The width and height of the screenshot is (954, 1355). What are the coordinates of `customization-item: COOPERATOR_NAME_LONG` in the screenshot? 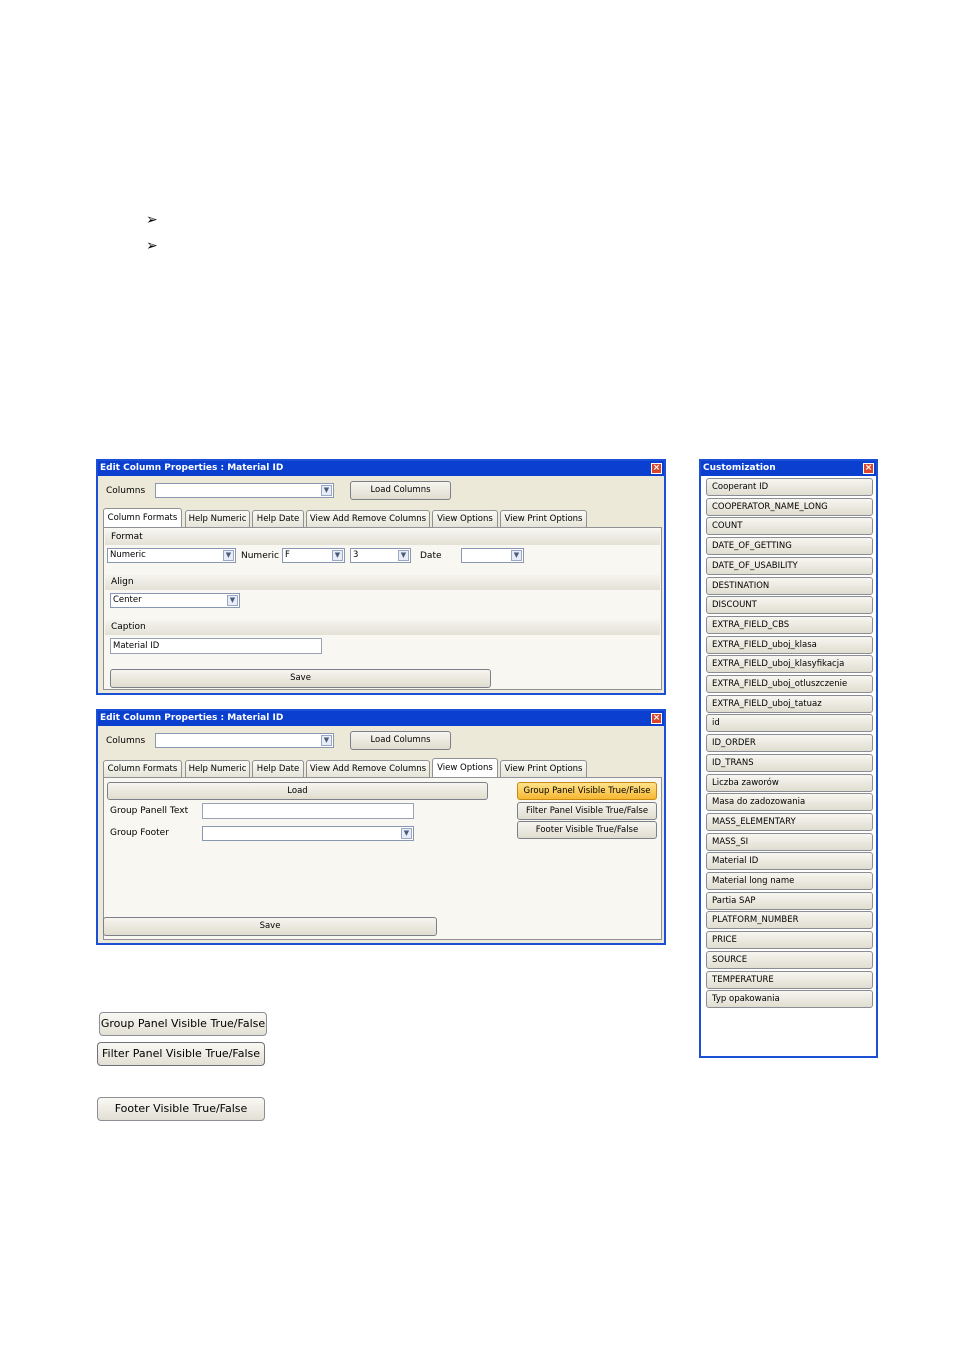 It's located at (789, 506).